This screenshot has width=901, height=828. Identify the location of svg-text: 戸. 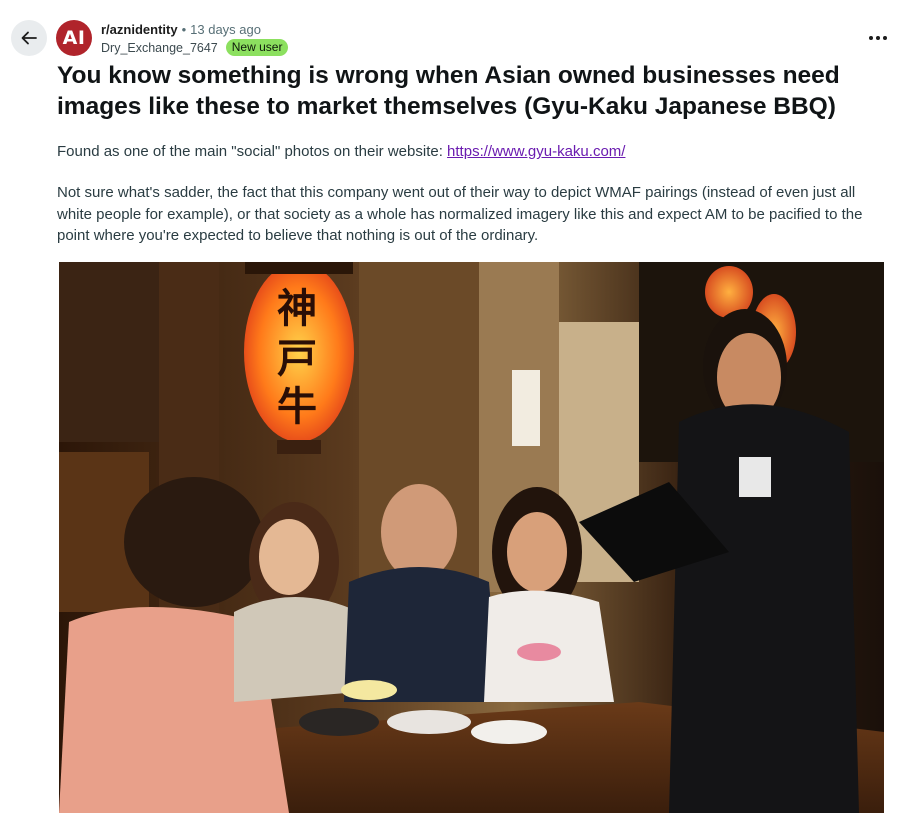
(297, 359).